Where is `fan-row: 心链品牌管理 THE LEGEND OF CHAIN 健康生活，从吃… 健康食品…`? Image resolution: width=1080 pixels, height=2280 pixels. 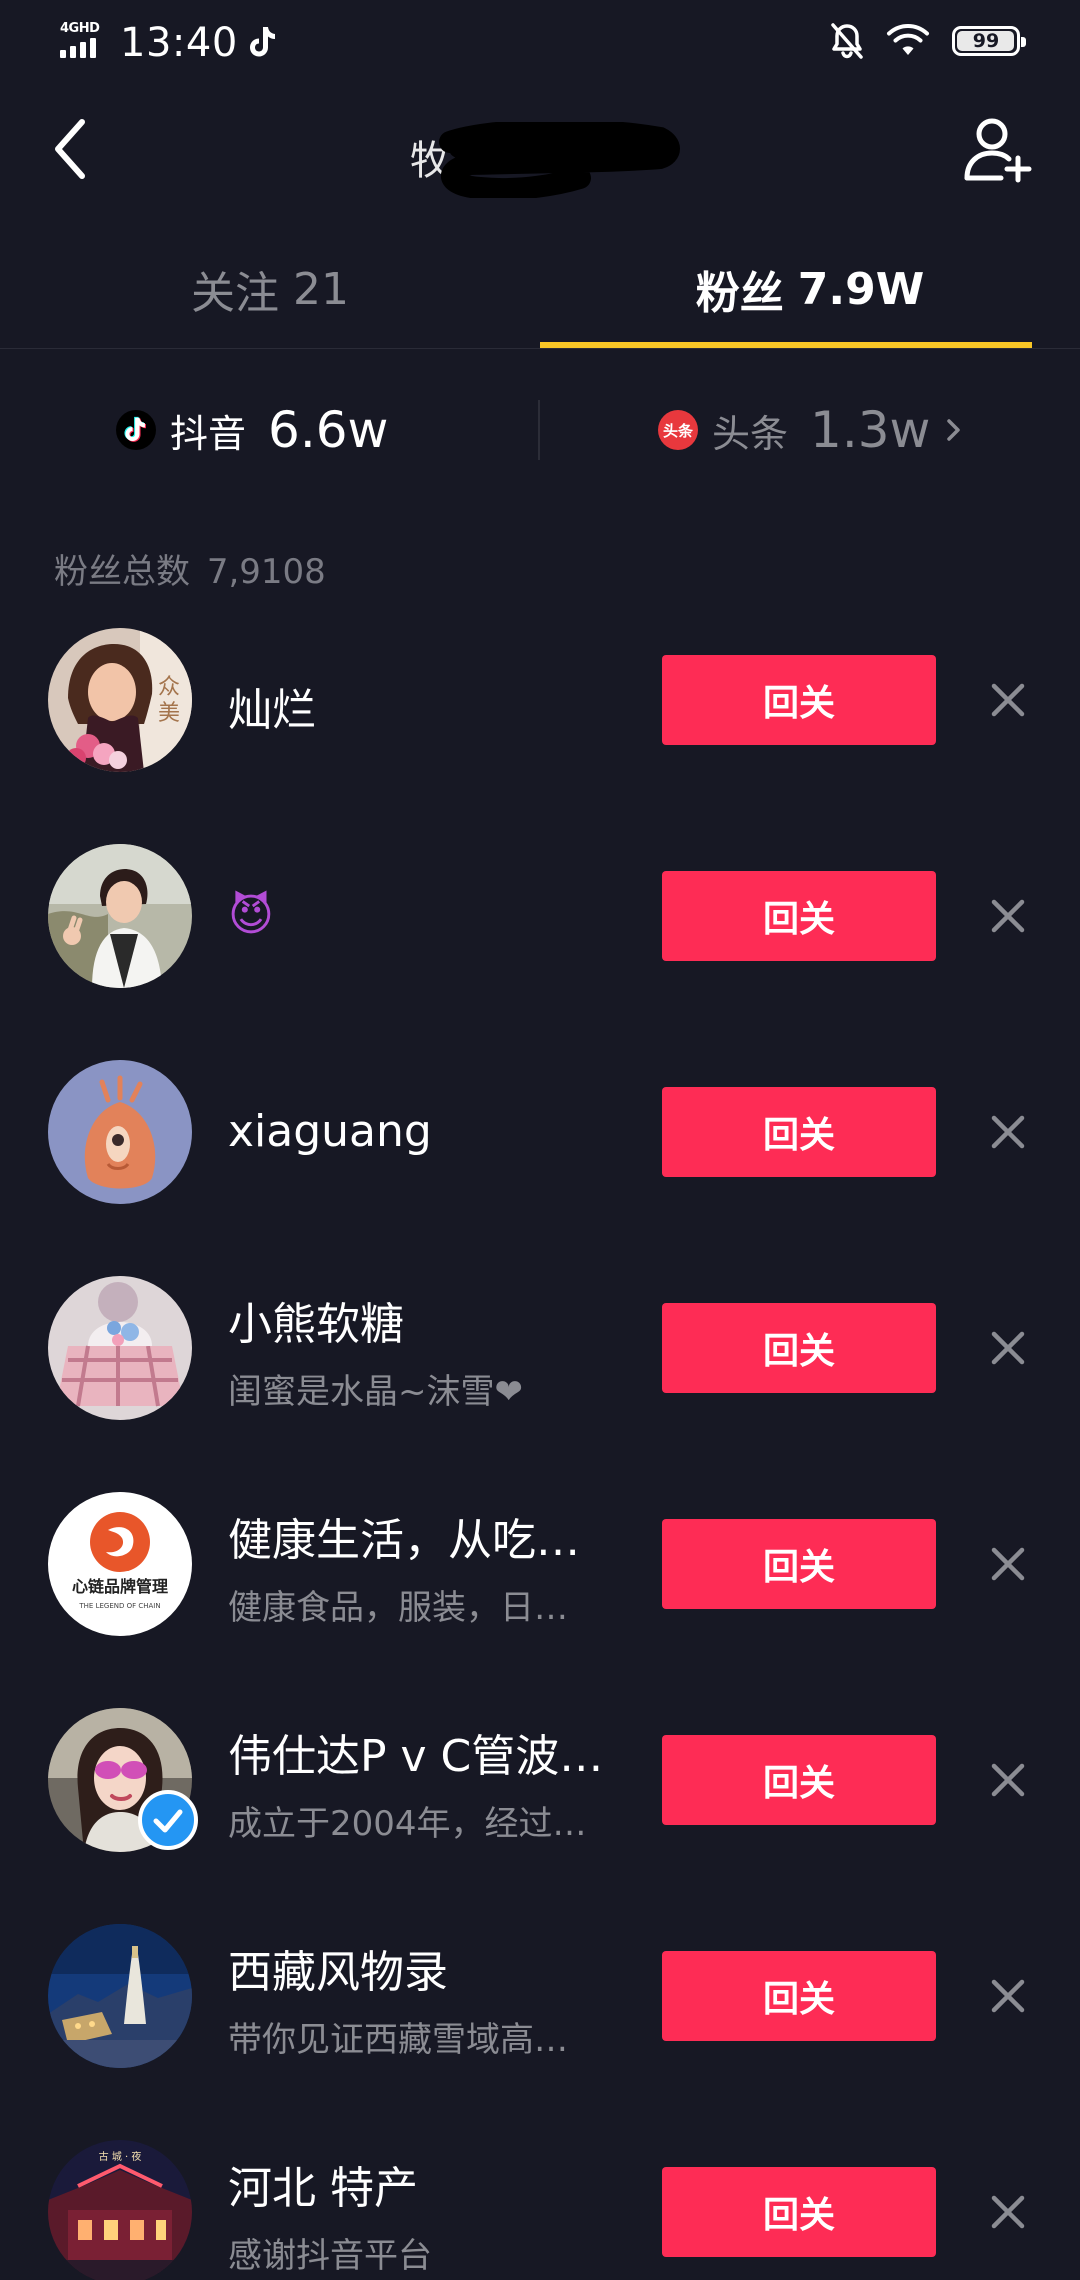 fan-row: 心链品牌管理 THE LEGEND OF CHAIN 健康生活，从吃… 健康食品… is located at coordinates (540, 1600).